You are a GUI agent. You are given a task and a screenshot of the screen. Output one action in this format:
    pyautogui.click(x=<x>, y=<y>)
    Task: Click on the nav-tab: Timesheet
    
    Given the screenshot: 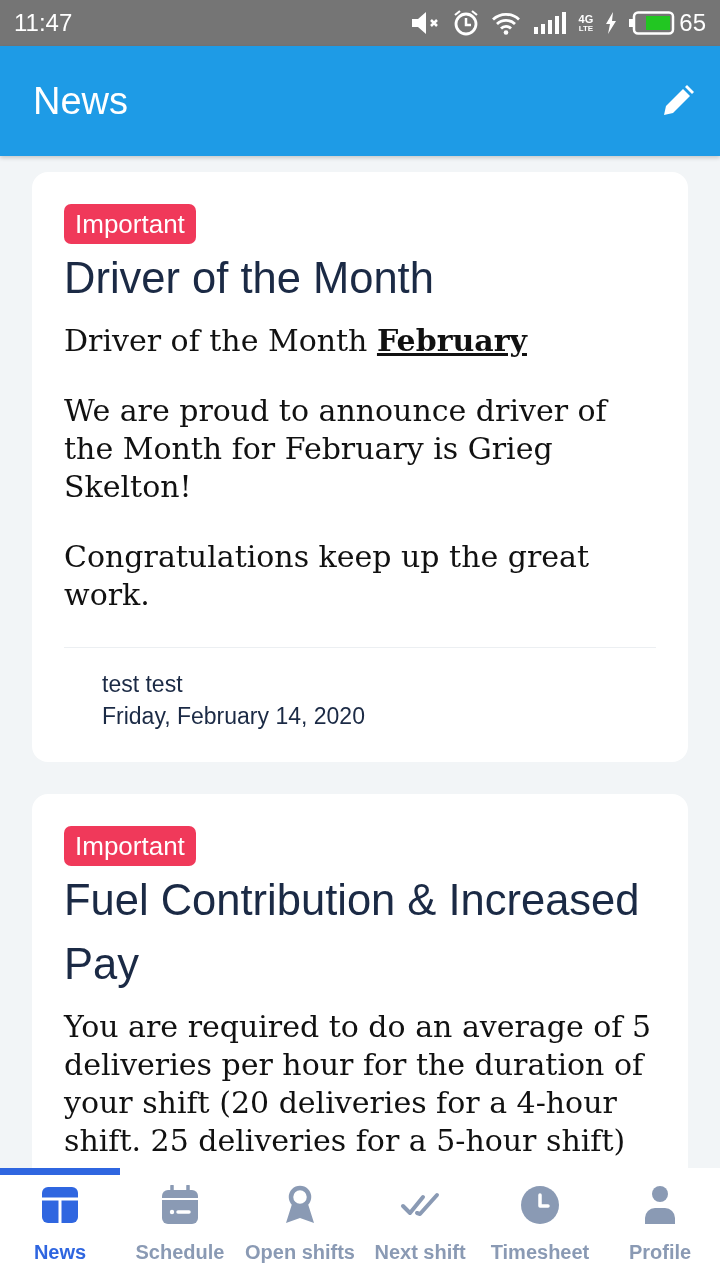 What is the action you would take?
    pyautogui.click(x=540, y=1224)
    